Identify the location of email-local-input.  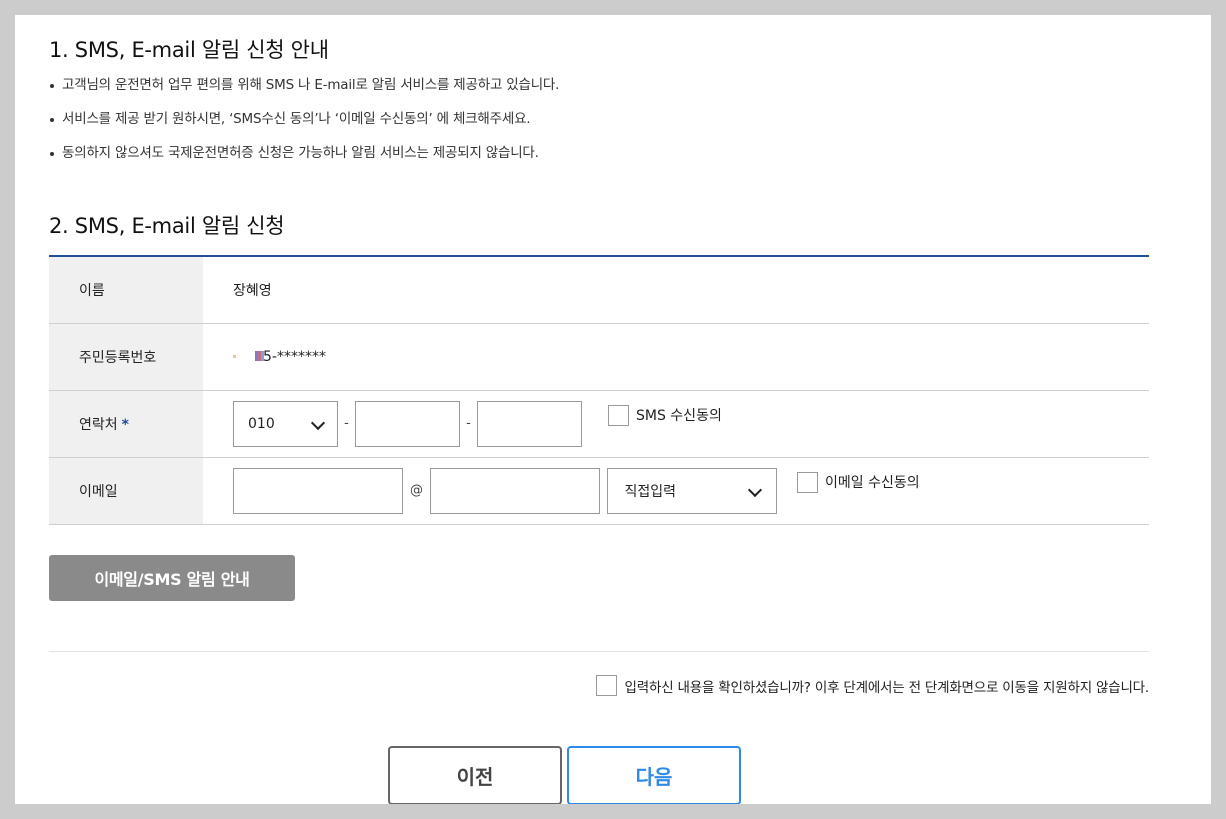
(318, 490).